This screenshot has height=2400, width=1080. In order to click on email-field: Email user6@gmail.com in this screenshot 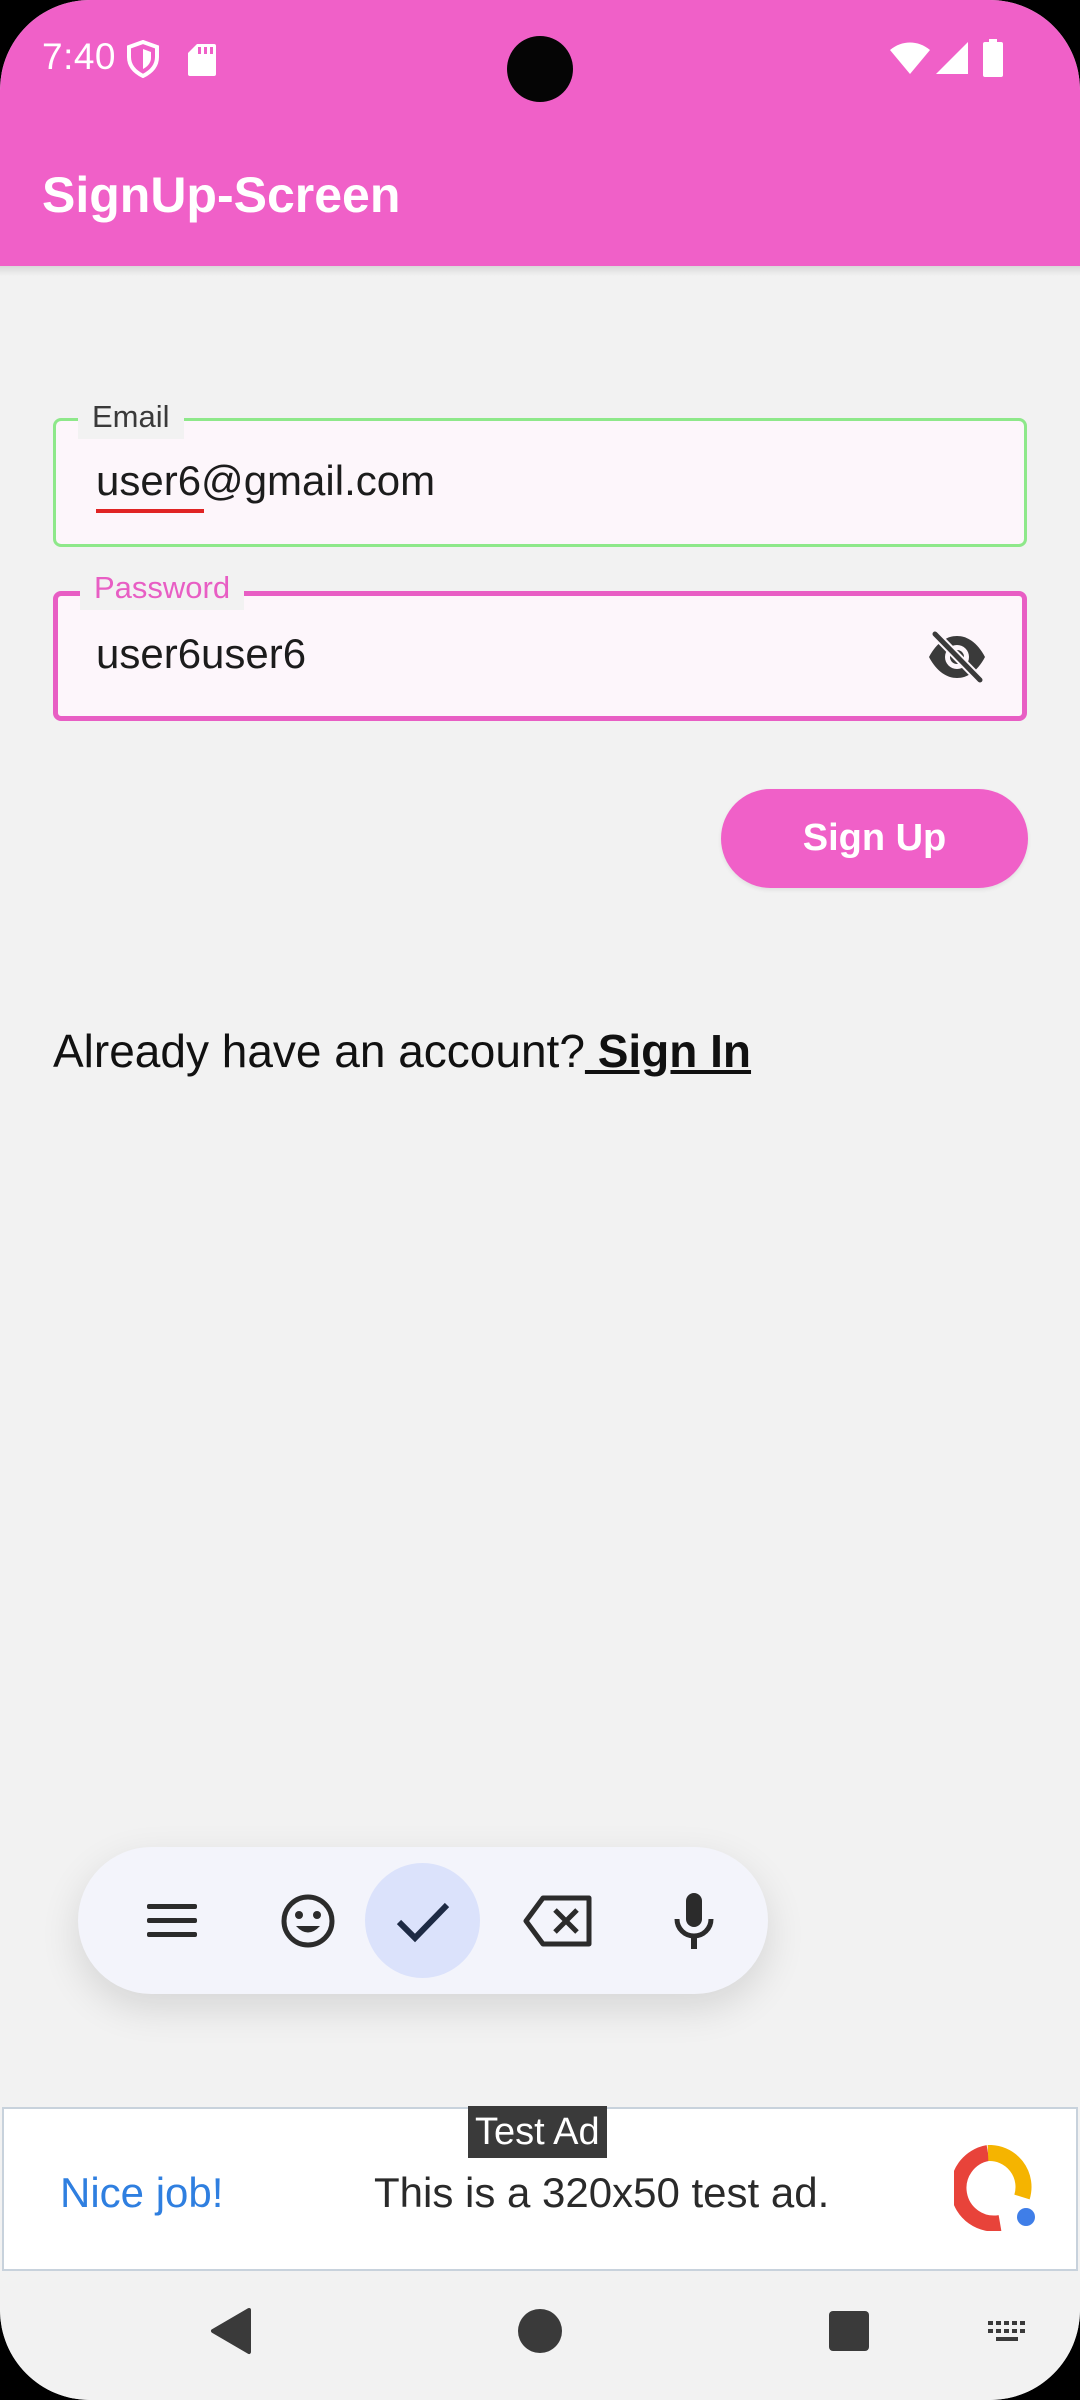, I will do `click(540, 471)`.